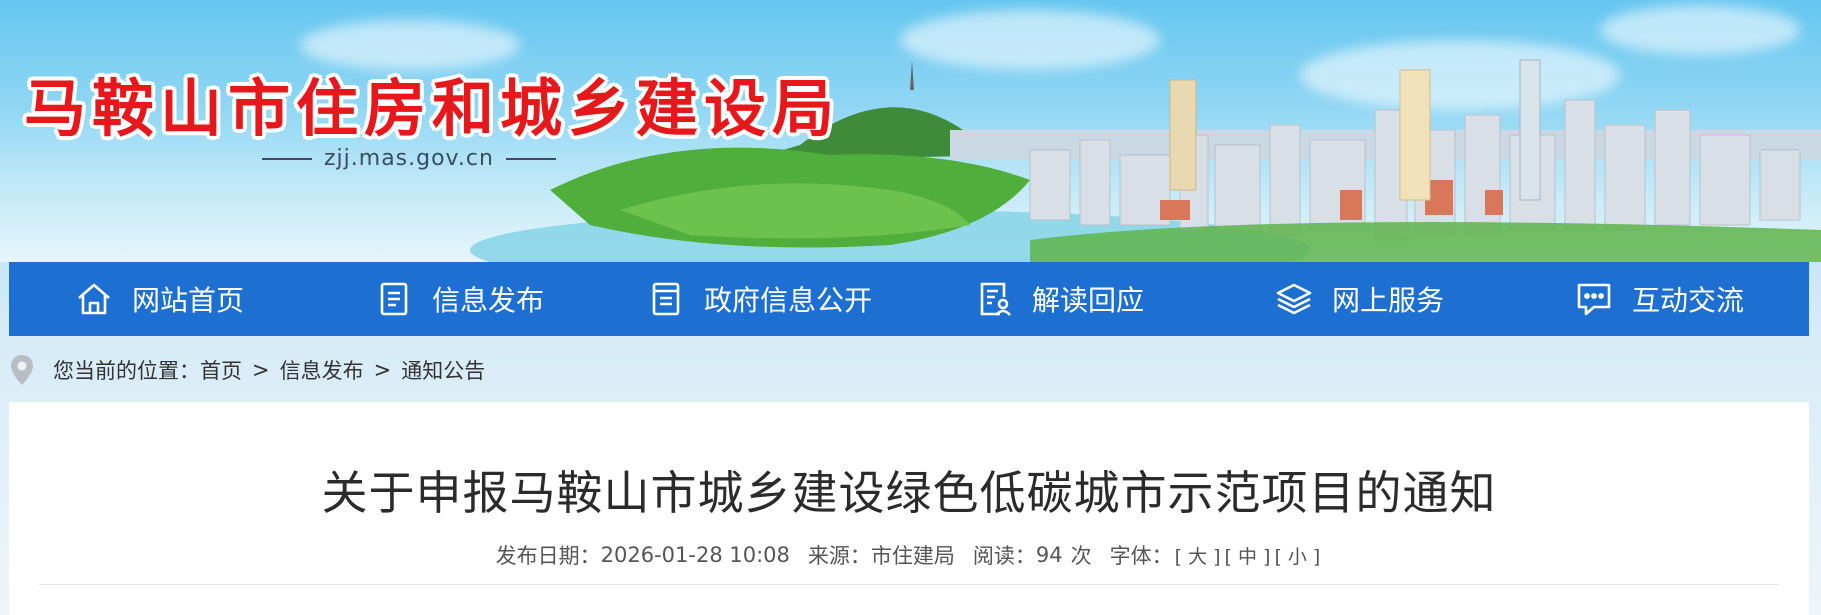 This screenshot has height=615, width=1821. Describe the element at coordinates (839, 556) in the screenshot. I see `source-label: 来源：` at that location.